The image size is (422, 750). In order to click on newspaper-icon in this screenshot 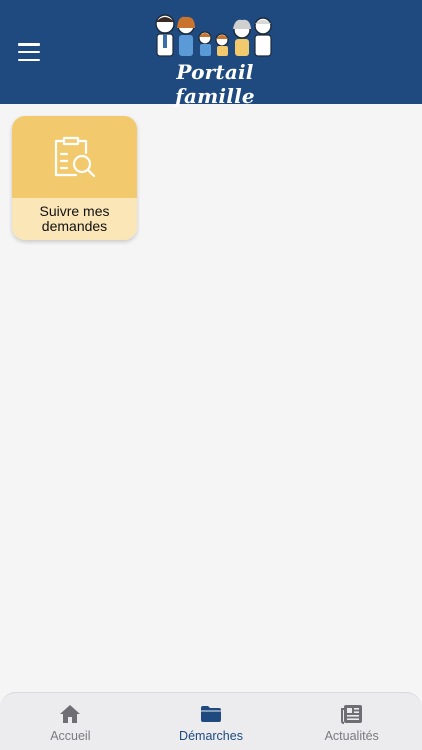, I will do `click(351, 714)`.